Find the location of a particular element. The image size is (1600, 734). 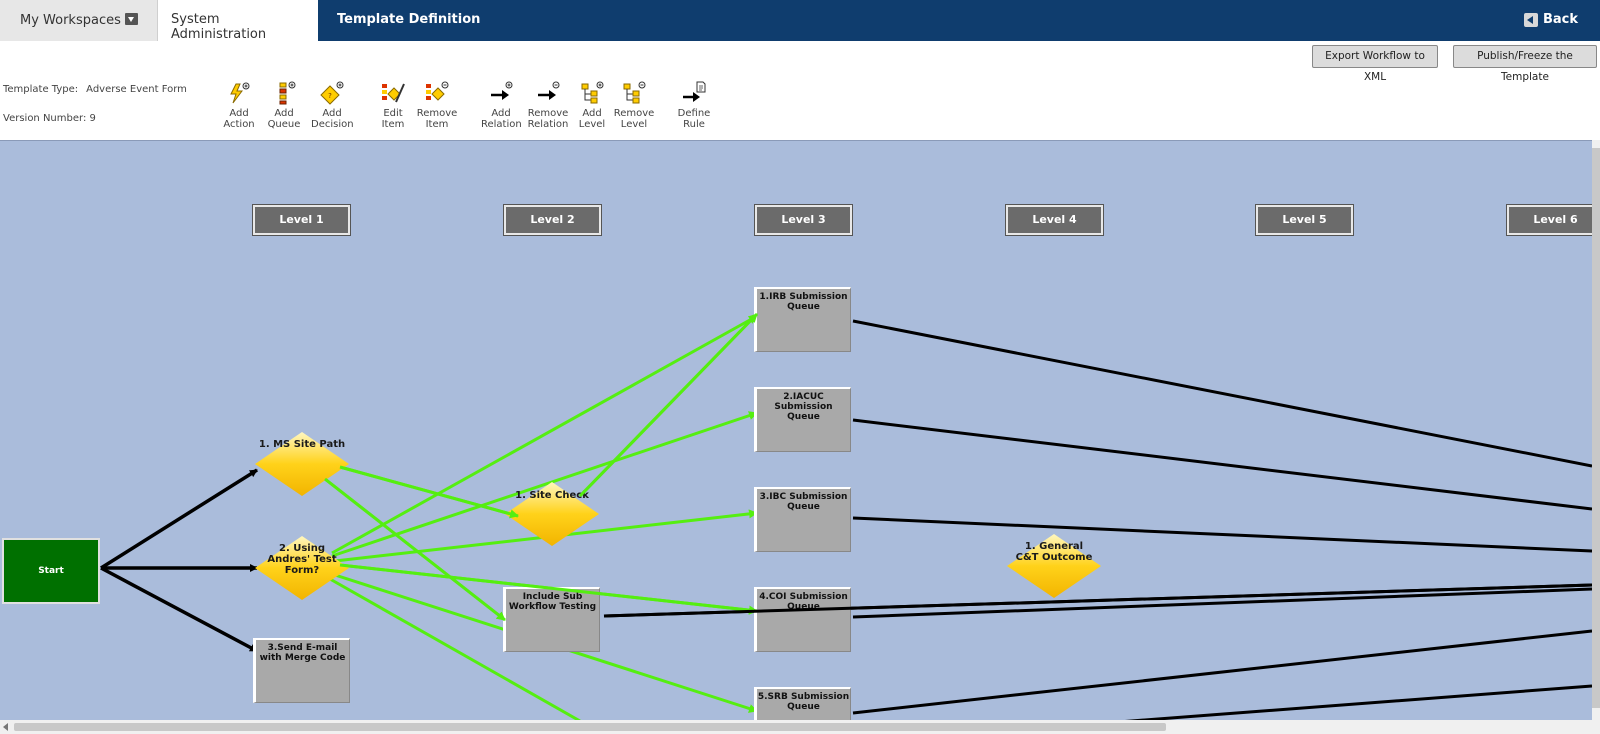

add-action-icon is located at coordinates (240, 93).